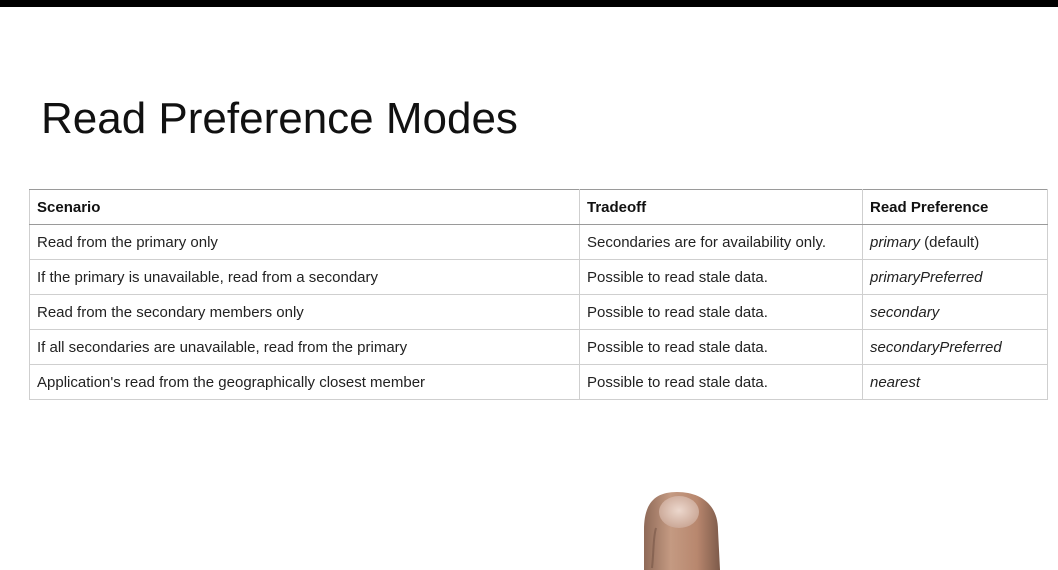 The image size is (1058, 570). I want to click on read-preference-cell: secondary, so click(955, 312).